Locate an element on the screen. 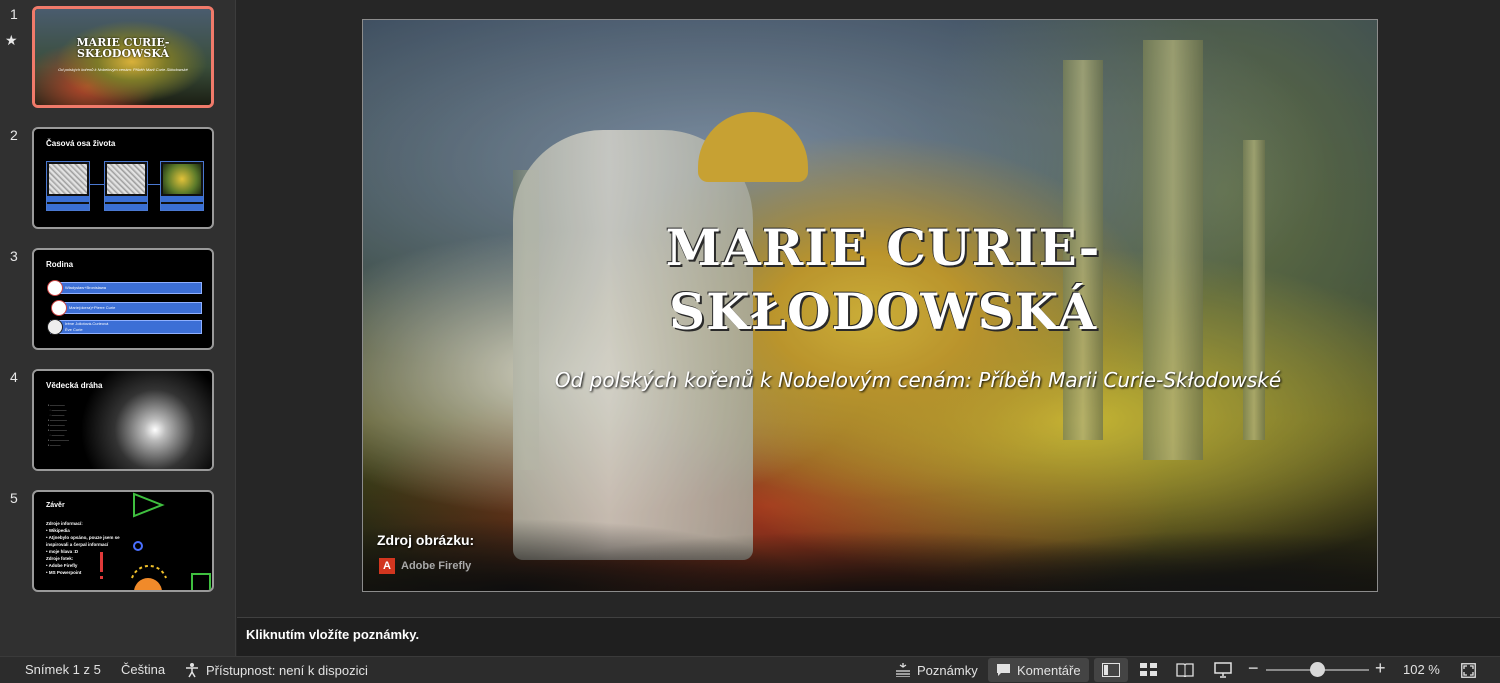 The width and height of the screenshot is (1500, 683). thumbnail-title: MARIE CURIE- SKŁODOWSKÁ is located at coordinates (123, 48).